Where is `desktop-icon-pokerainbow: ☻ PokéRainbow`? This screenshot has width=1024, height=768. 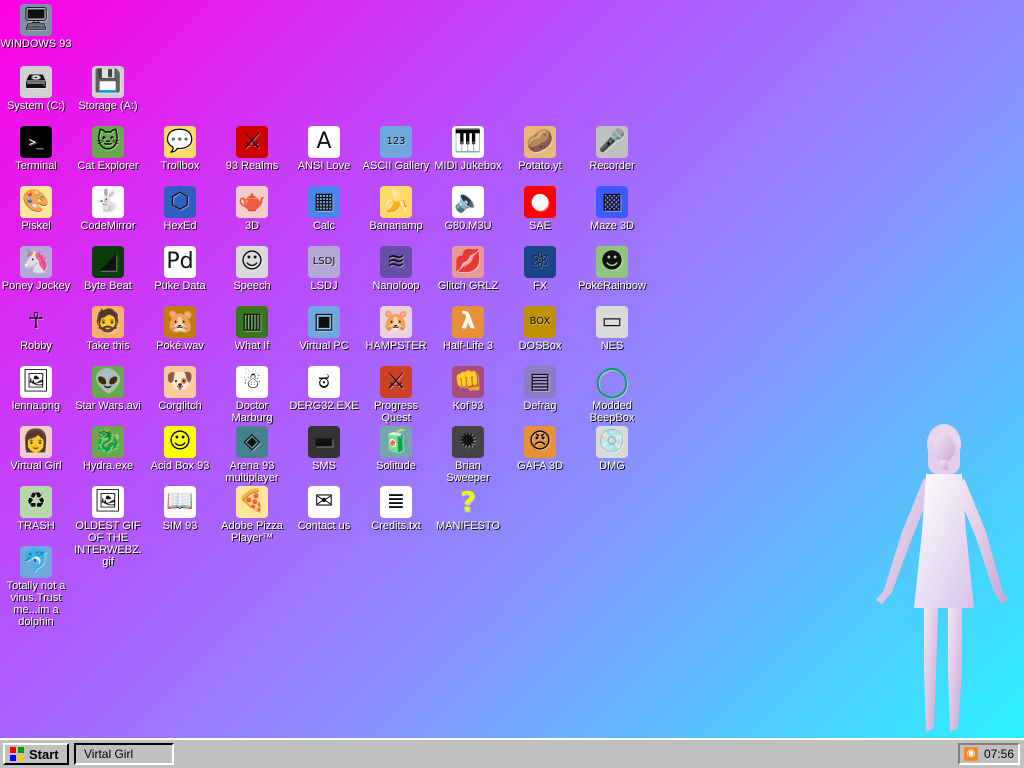
desktop-icon-pokerainbow: ☻ PokéRainbow is located at coordinates (612, 269).